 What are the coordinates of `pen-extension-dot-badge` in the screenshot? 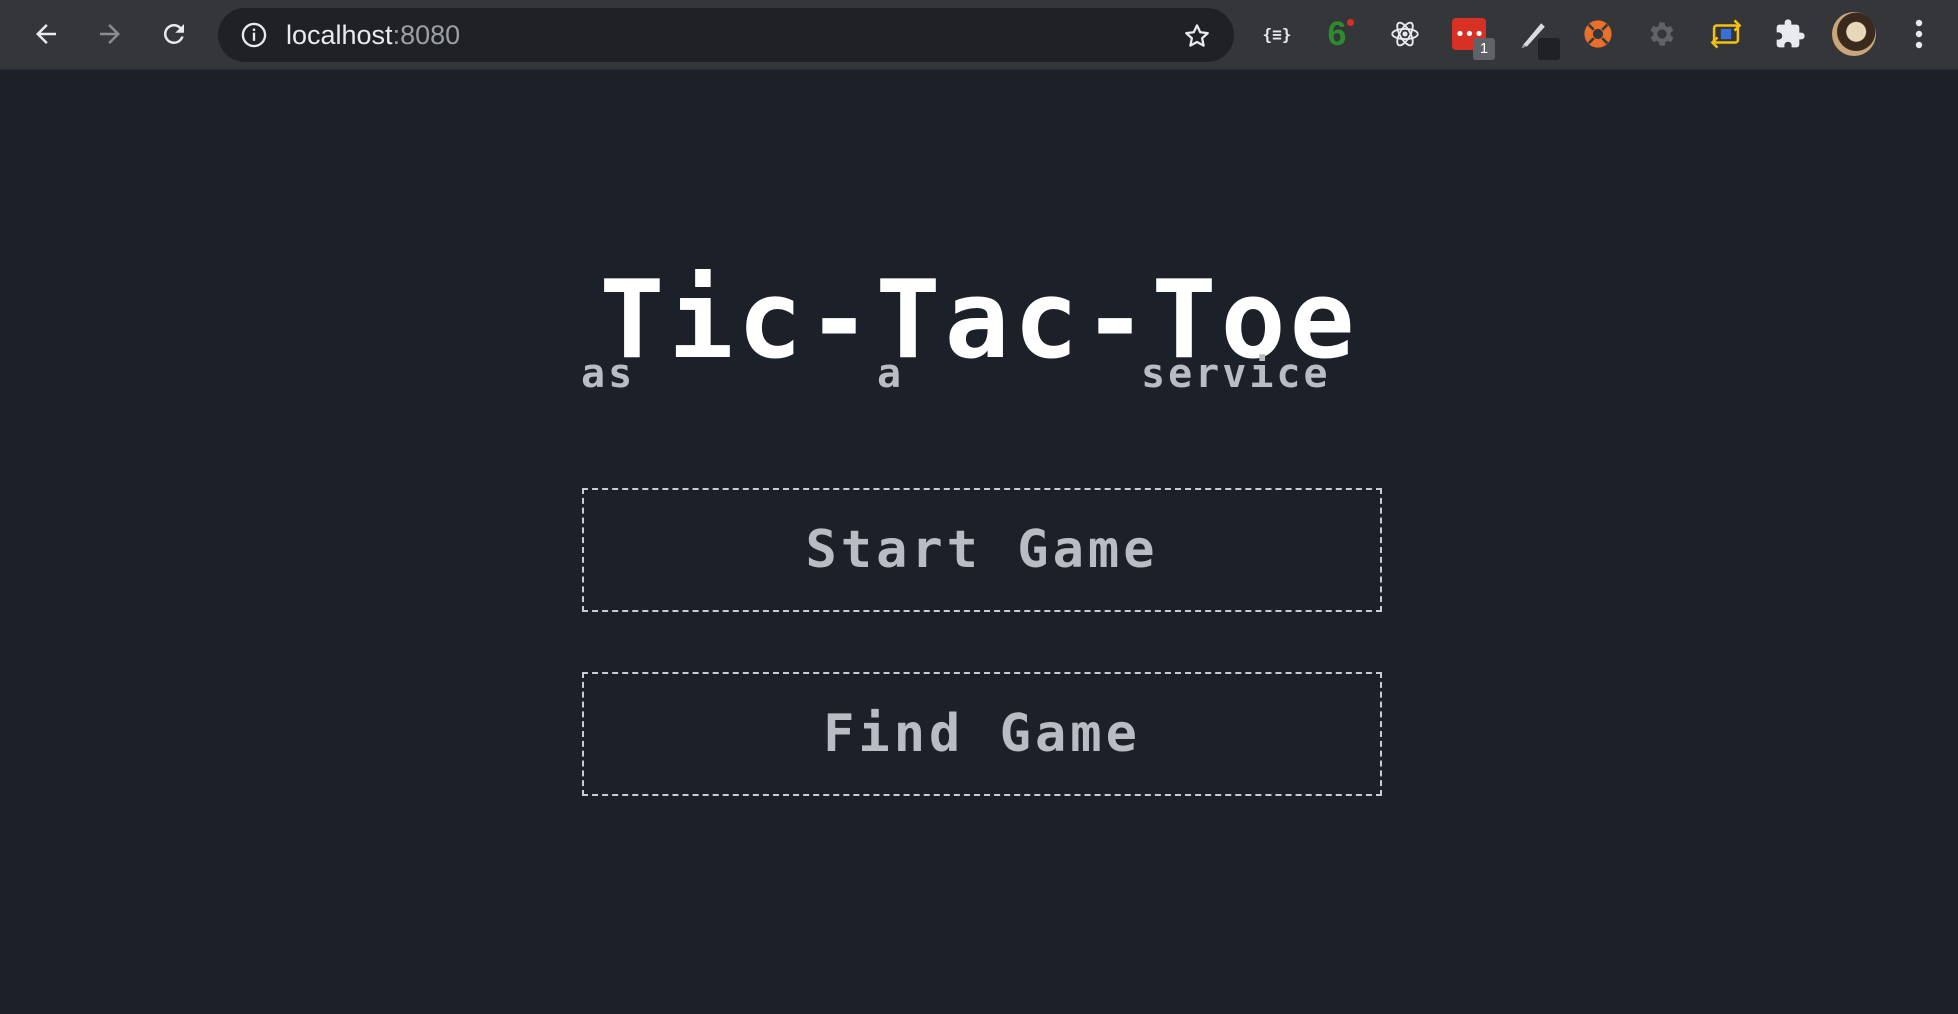 It's located at (1549, 49).